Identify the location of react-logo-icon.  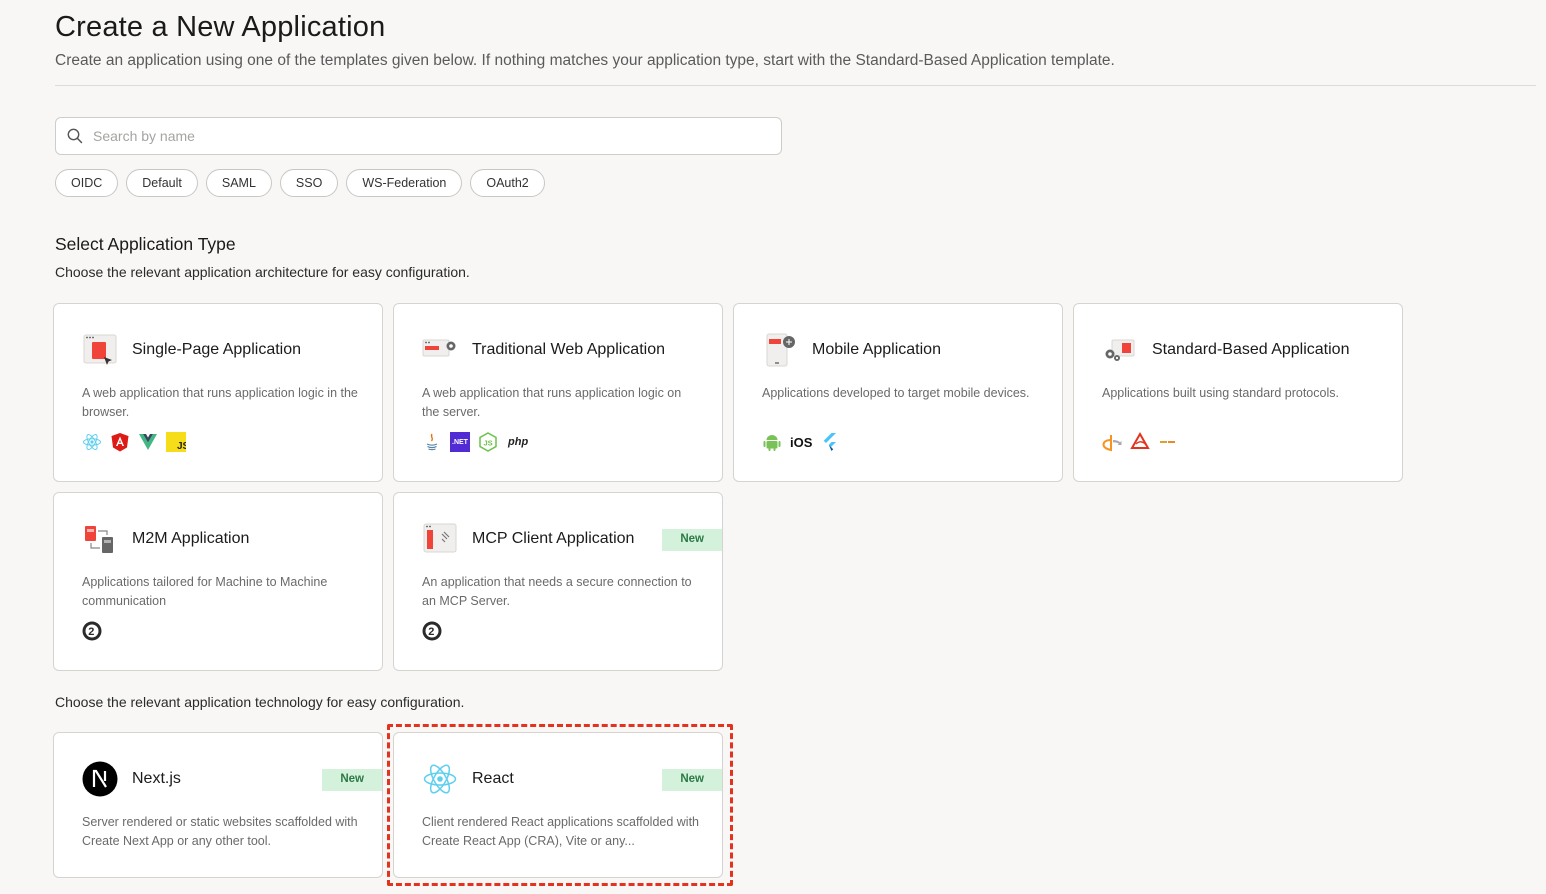
(92, 442).